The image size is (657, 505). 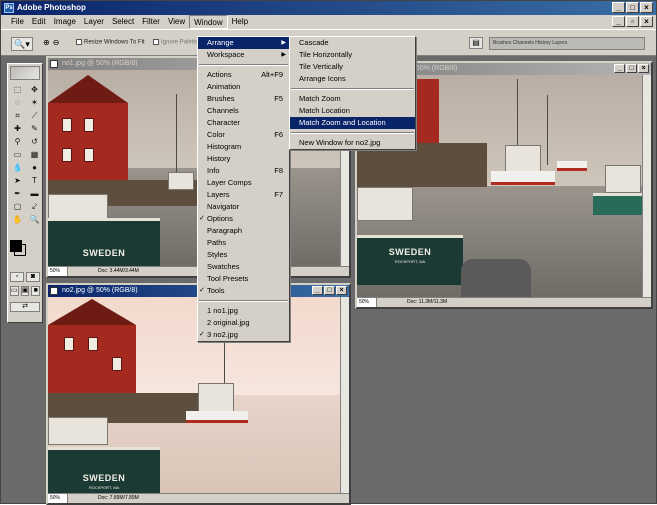 What do you see at coordinates (243, 279) in the screenshot?
I see `window-menu-item-tool-presets: Tool Presets` at bounding box center [243, 279].